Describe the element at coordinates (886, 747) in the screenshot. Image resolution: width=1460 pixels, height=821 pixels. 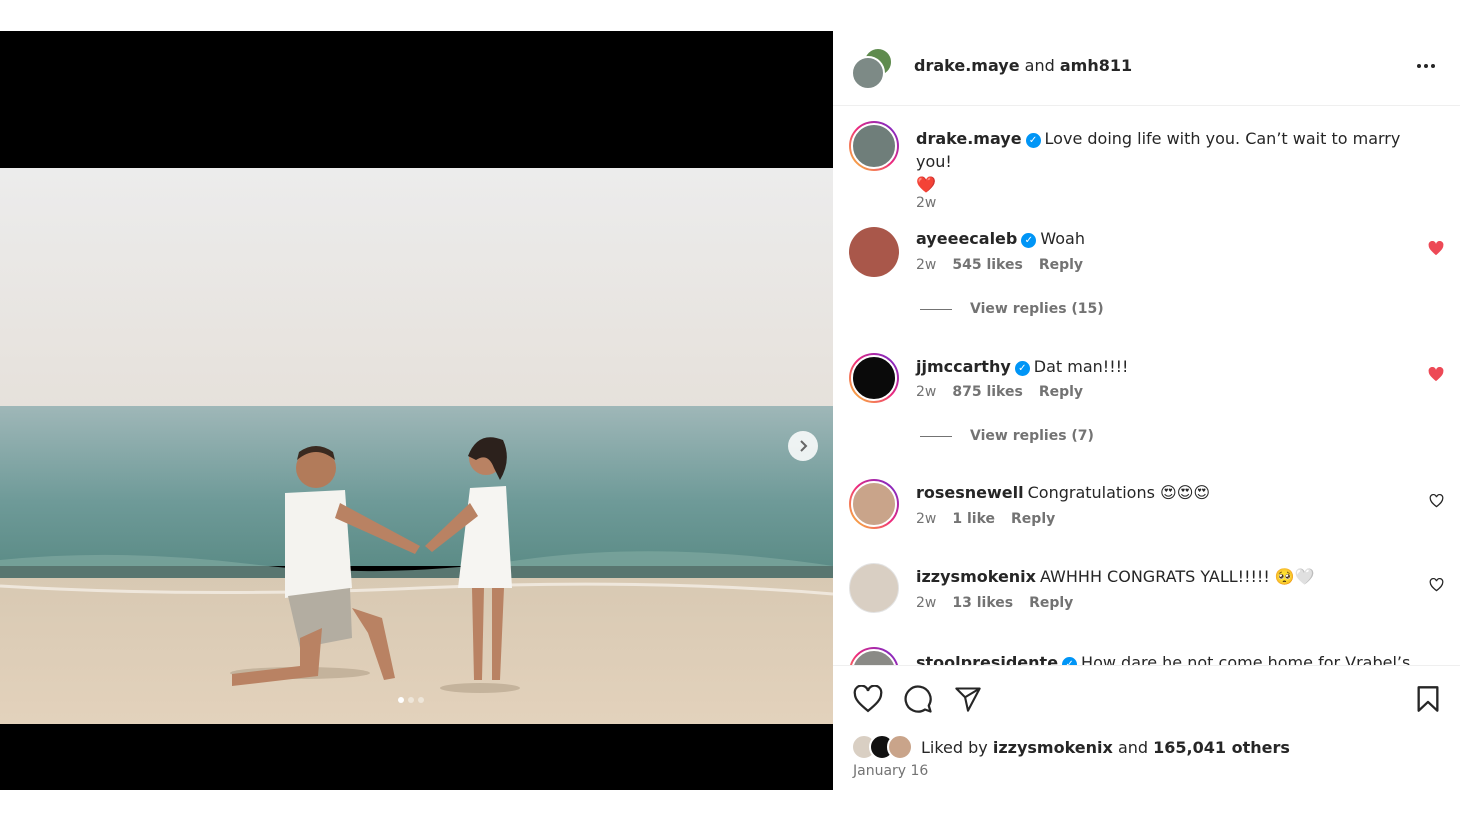
I see `liker-avatars` at that location.